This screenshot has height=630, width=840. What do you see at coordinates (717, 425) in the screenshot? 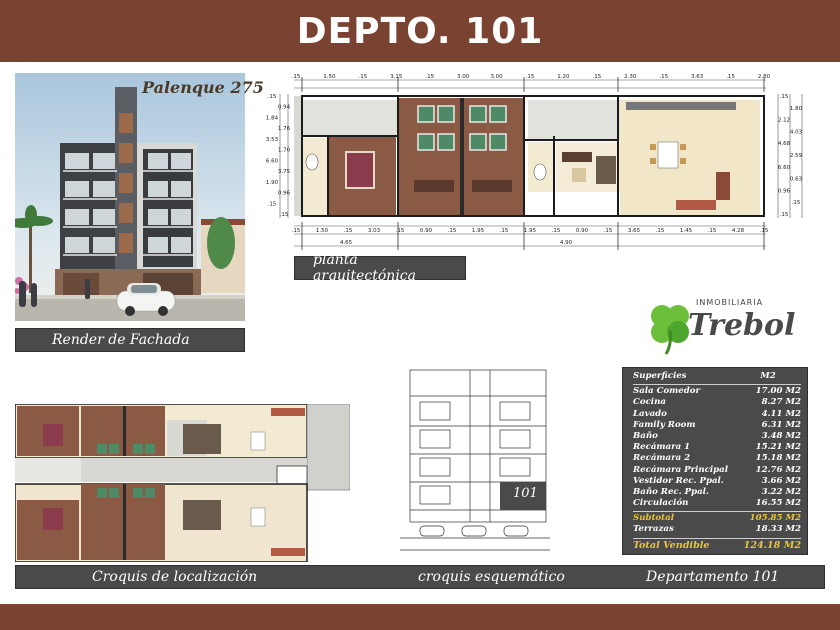
I see `area-row: Family Room 6.31 M2` at bounding box center [717, 425].